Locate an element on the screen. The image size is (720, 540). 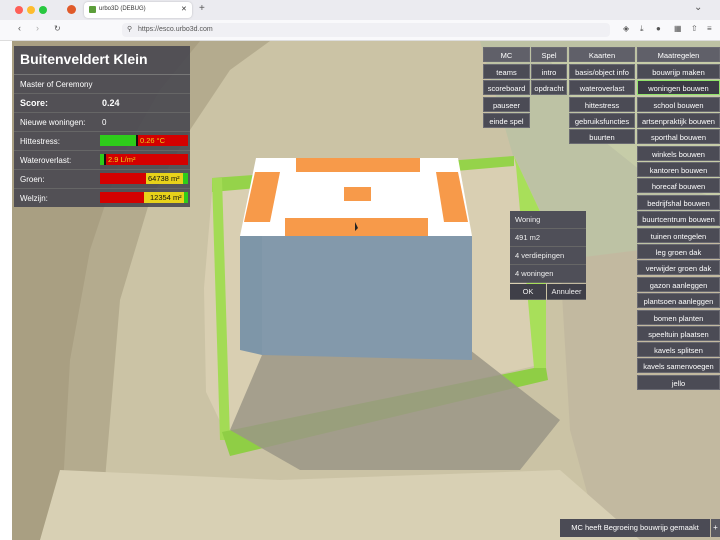
reload-icon: ↻ is located at coordinates (57, 28).